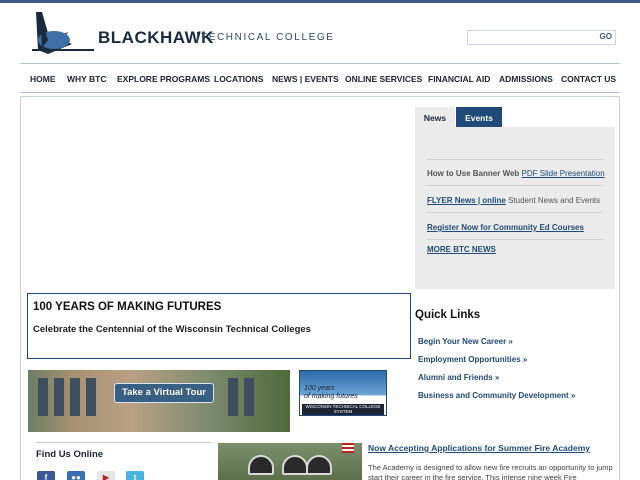  I want to click on search-box: GO, so click(541, 37).